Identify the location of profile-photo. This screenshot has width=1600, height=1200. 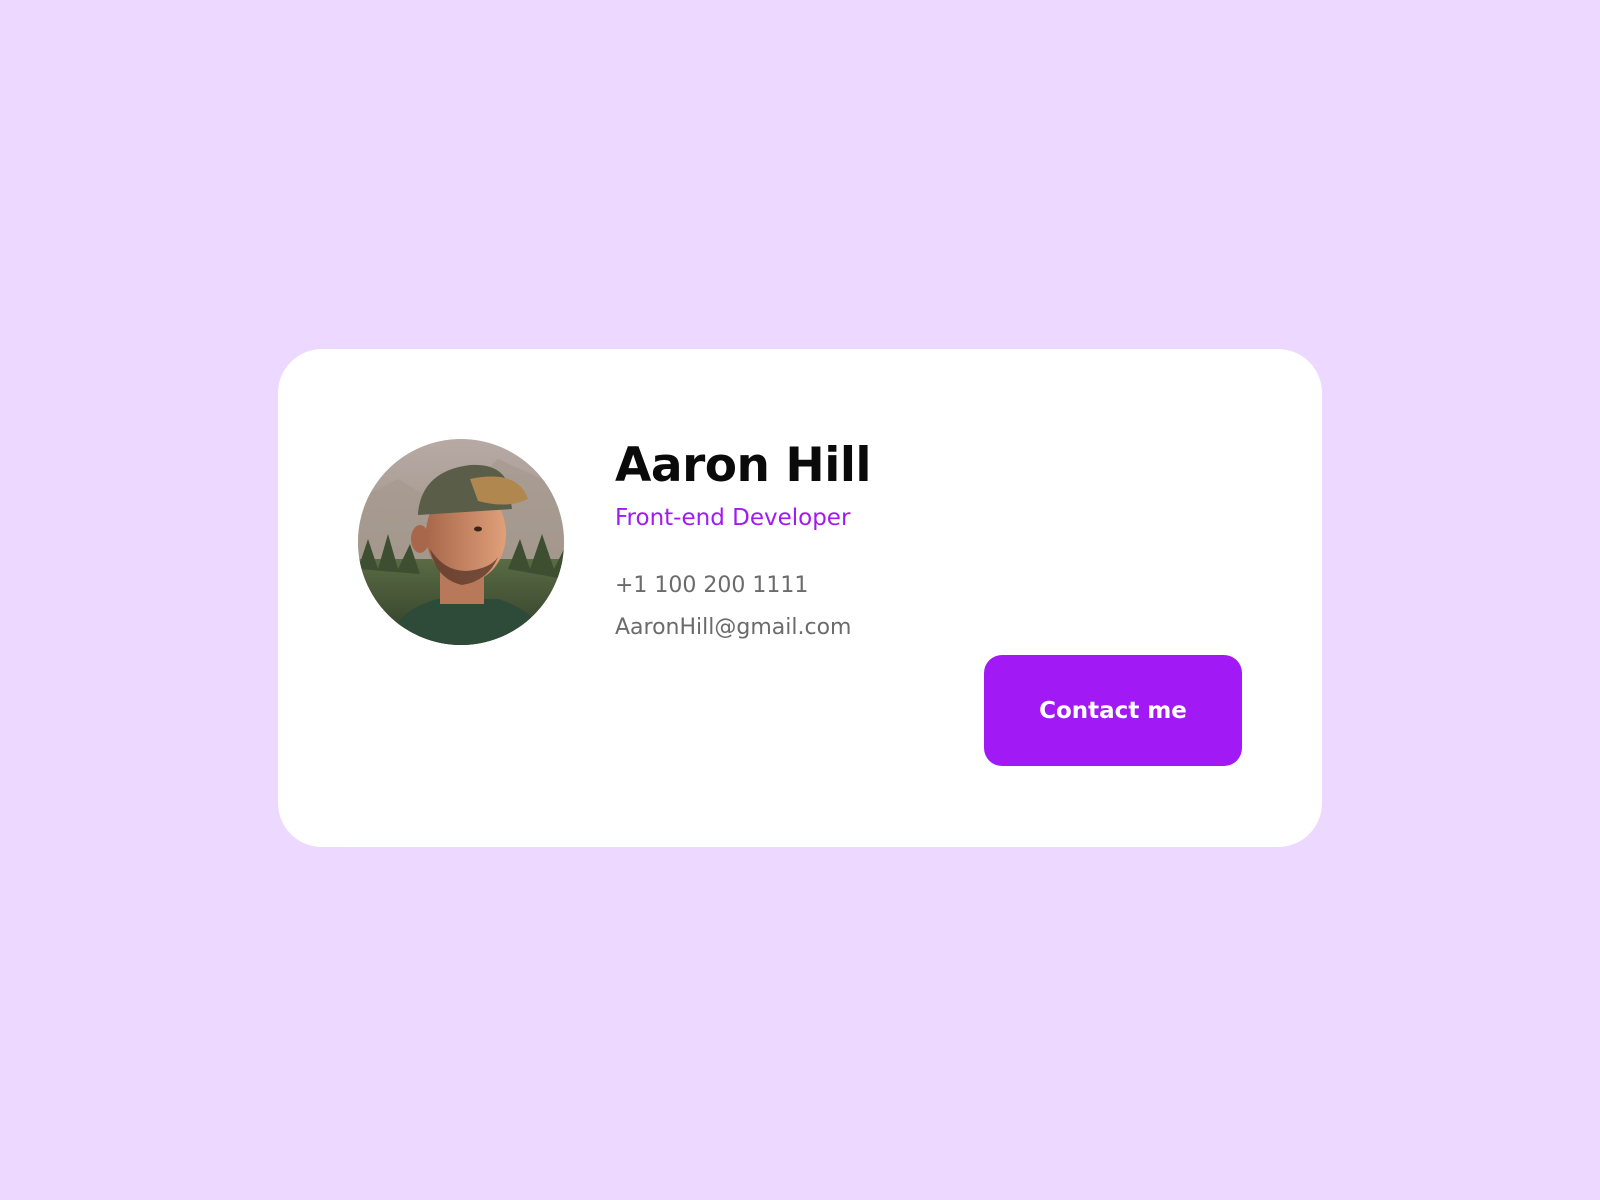
(461, 542).